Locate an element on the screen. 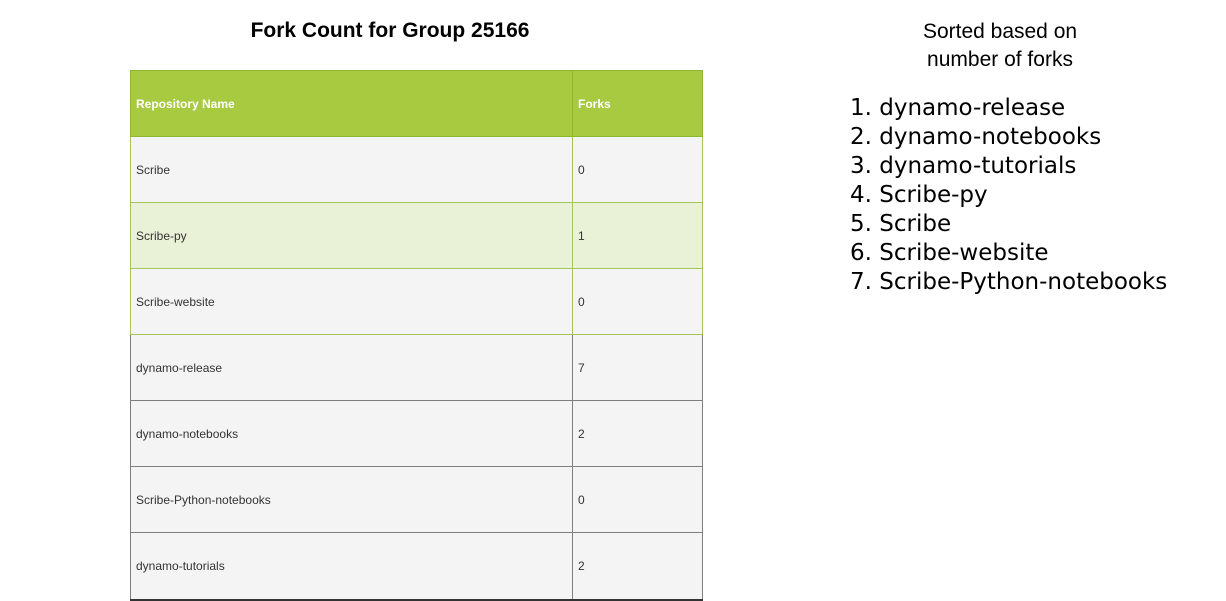 Image resolution: width=1226 pixels, height=601 pixels. repository-name-cell: Scribe-Python-notebooks is located at coordinates (351, 499).